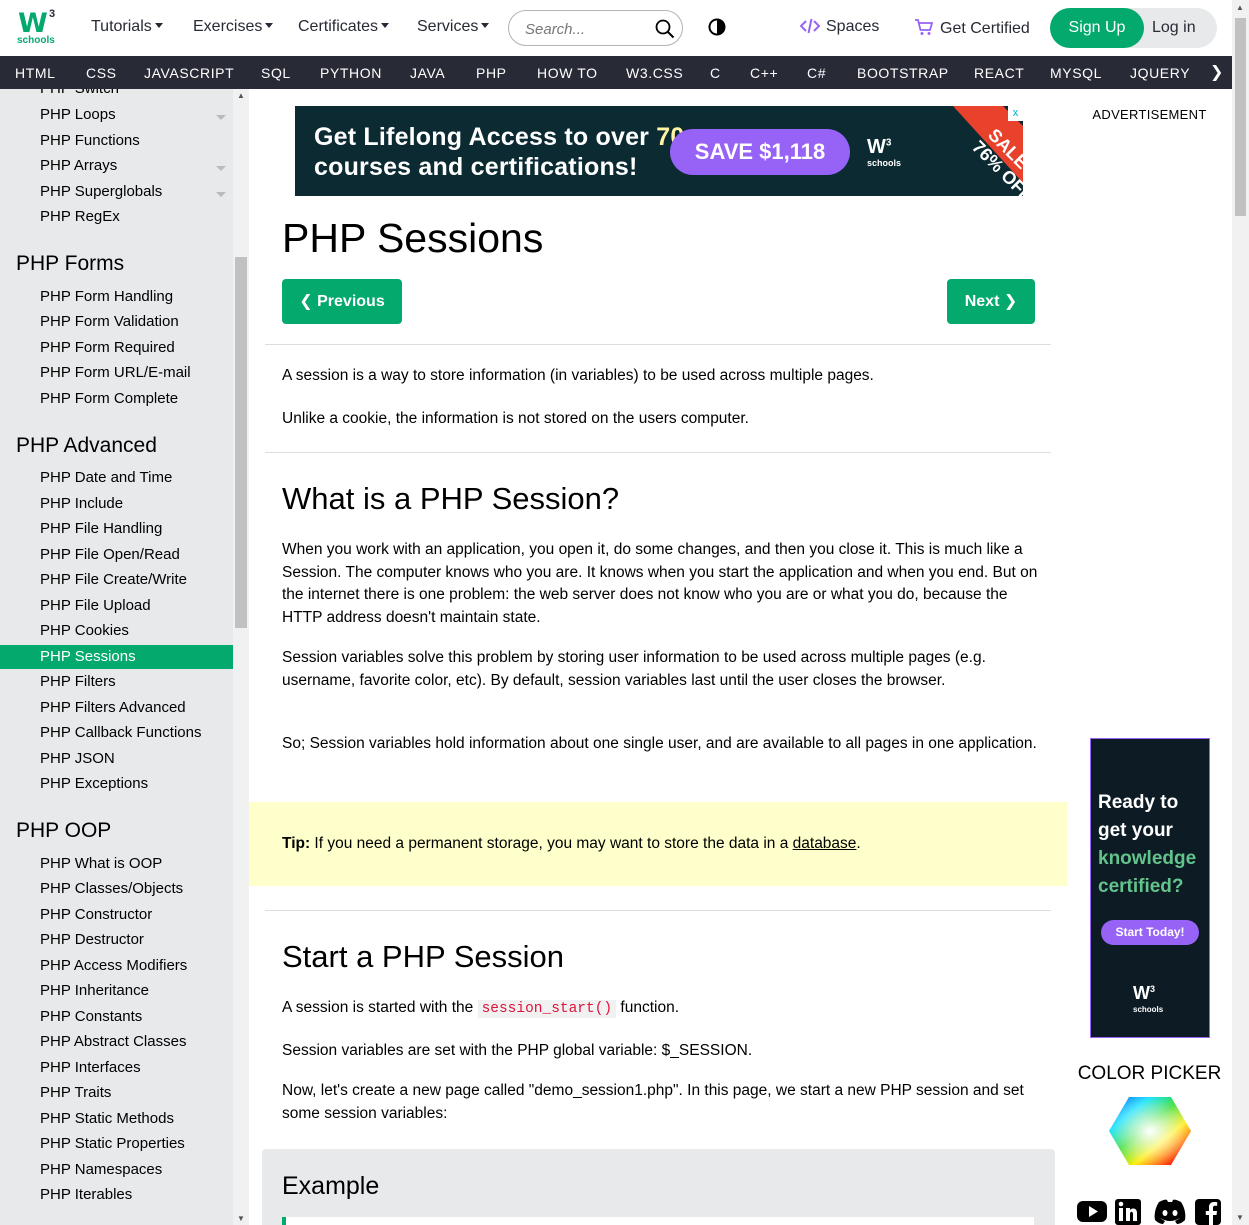 The image size is (1249, 1225). What do you see at coordinates (116, 657) in the screenshot?
I see `sidebar-item-active: PHP Sessions` at bounding box center [116, 657].